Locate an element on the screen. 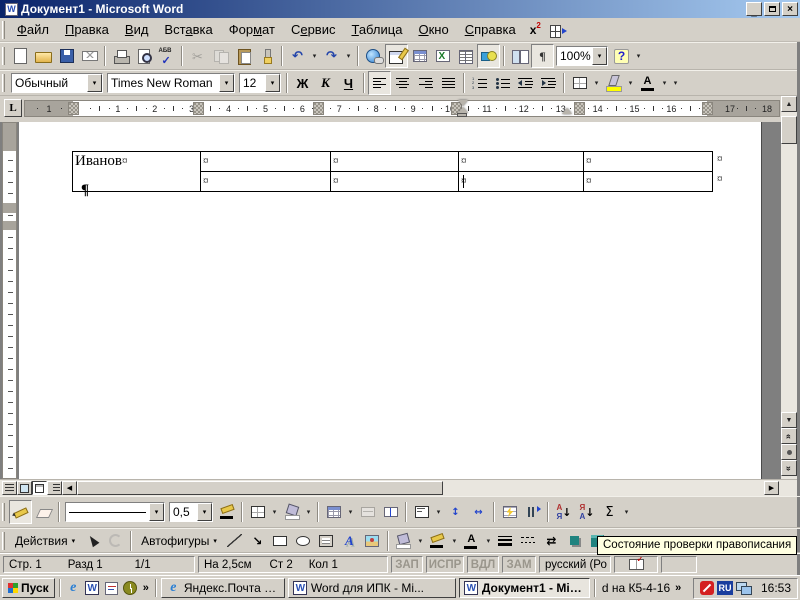 Image resolution: width=800 pixels, height=600 pixels. cell-align-button is located at coordinates (421, 512).